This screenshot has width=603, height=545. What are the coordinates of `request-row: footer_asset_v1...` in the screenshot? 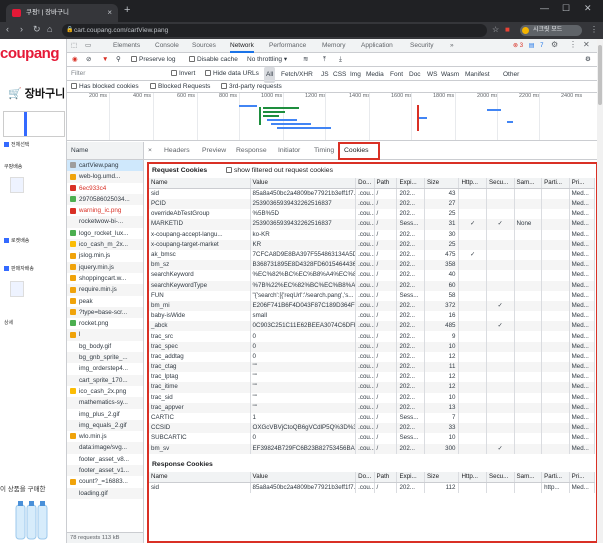 It's located at (105, 471).